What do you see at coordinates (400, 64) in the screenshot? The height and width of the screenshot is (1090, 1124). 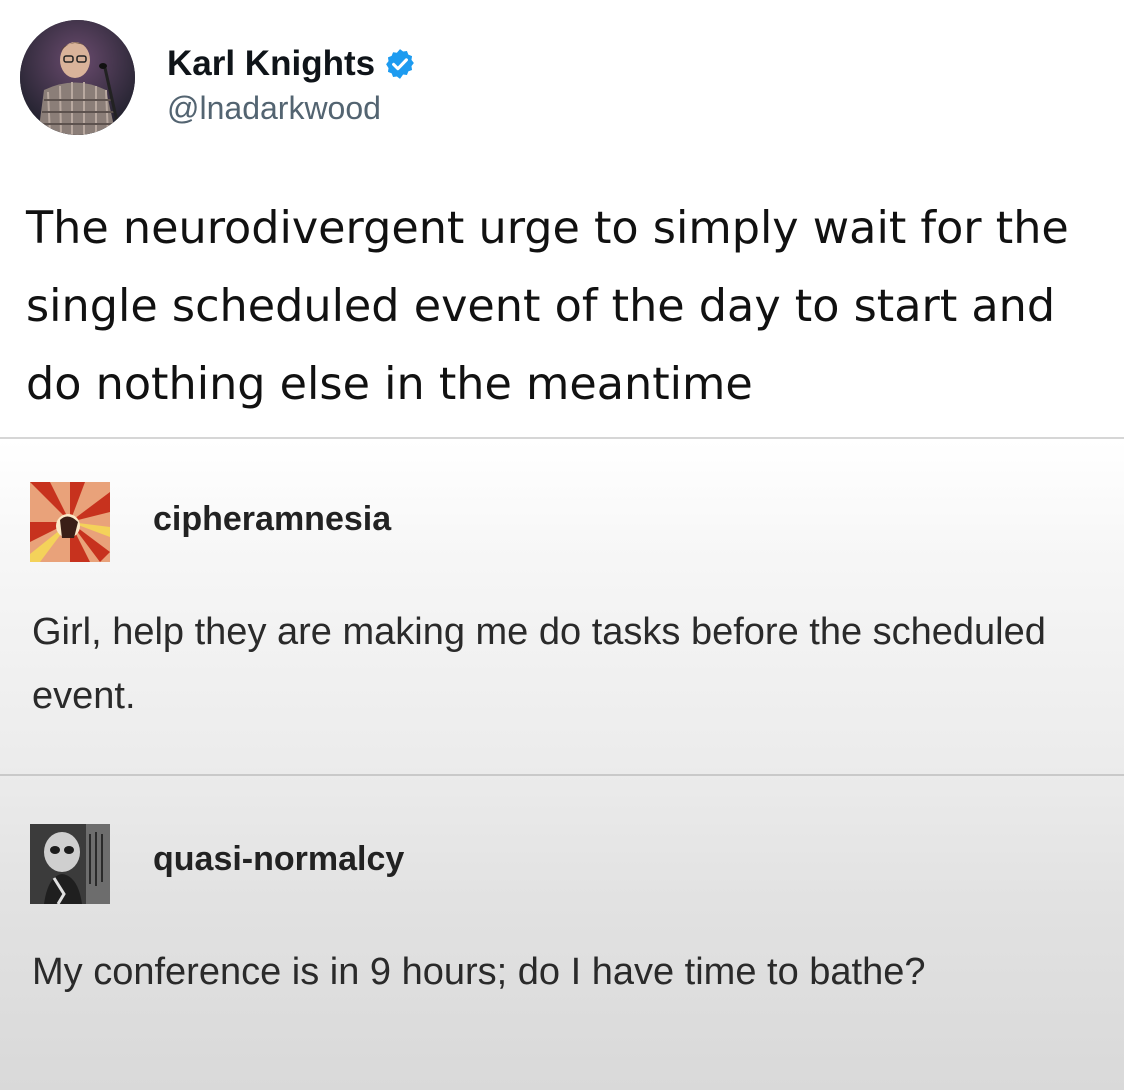 I see `verified-badge-icon` at bounding box center [400, 64].